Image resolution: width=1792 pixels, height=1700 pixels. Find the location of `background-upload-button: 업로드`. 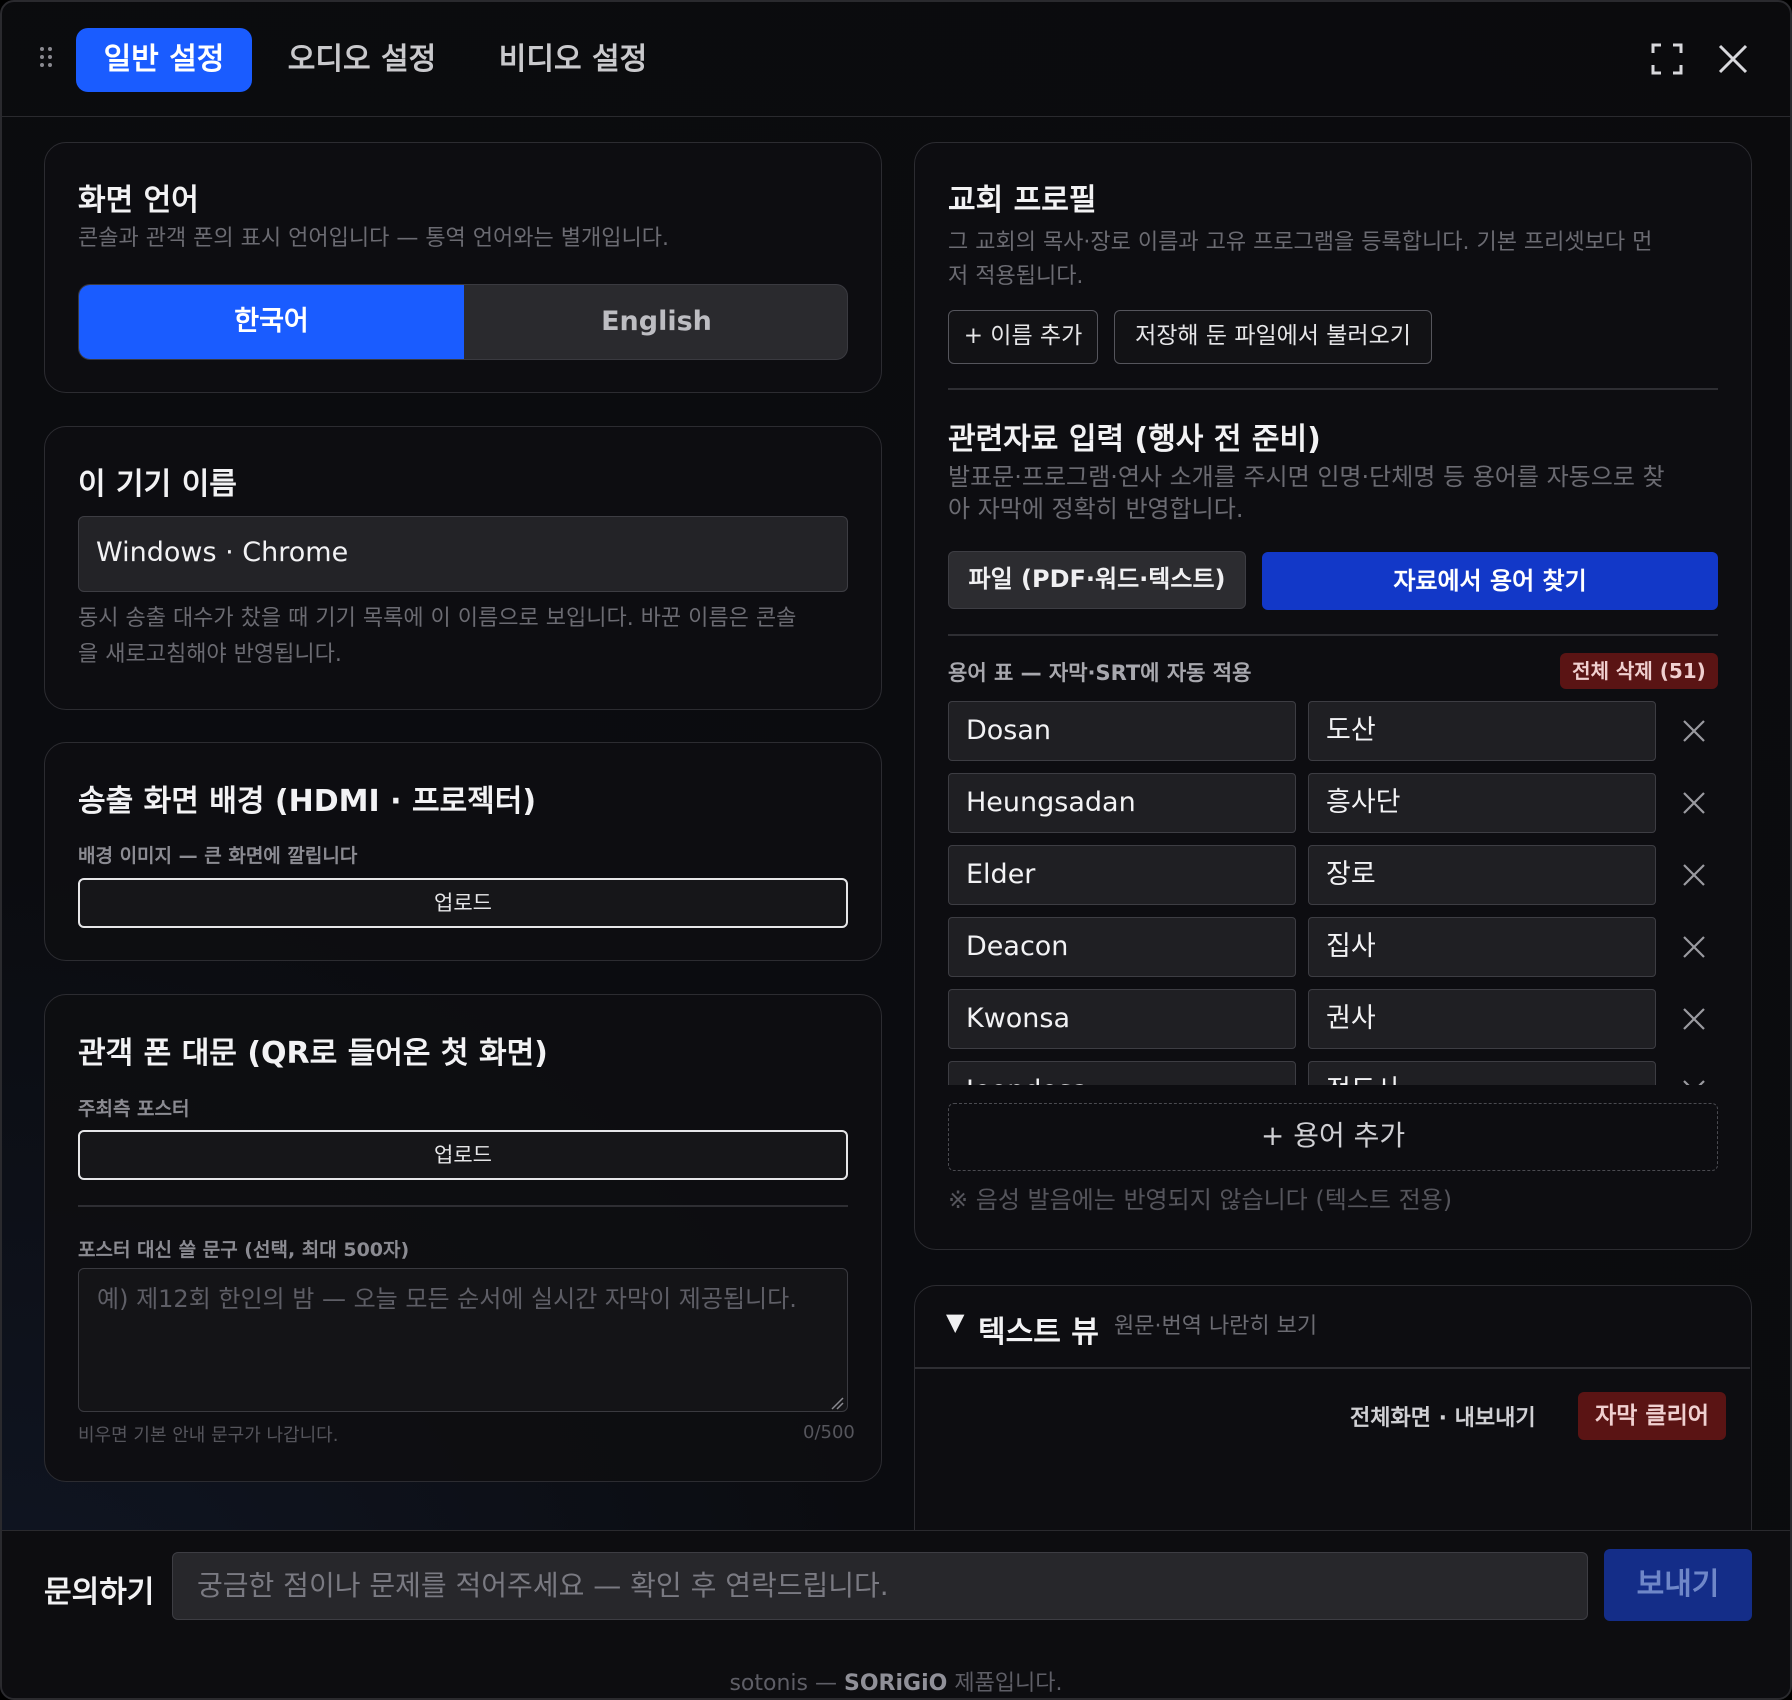

background-upload-button: 업로드 is located at coordinates (463, 903).